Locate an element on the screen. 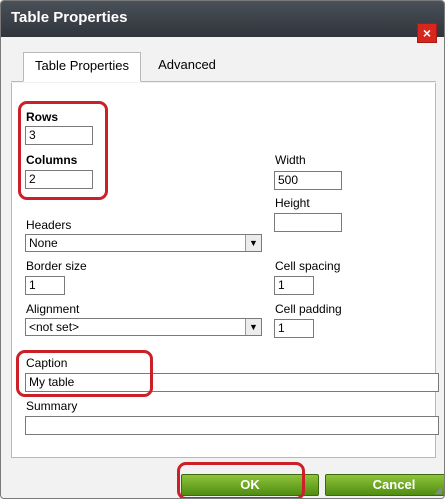 The width and height of the screenshot is (445, 499). caption-input: My table is located at coordinates (232, 382).